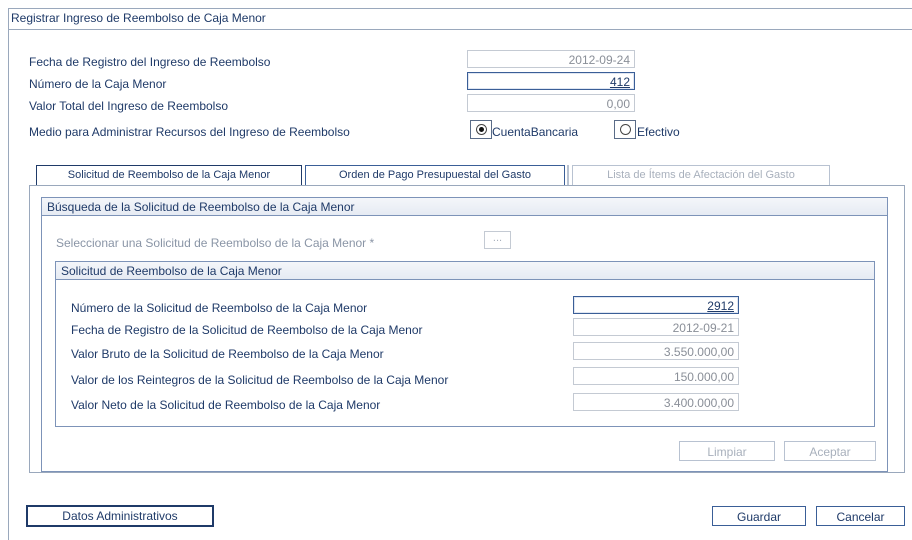  What do you see at coordinates (551, 81) in the screenshot?
I see `numero-caja-field: 412` at bounding box center [551, 81].